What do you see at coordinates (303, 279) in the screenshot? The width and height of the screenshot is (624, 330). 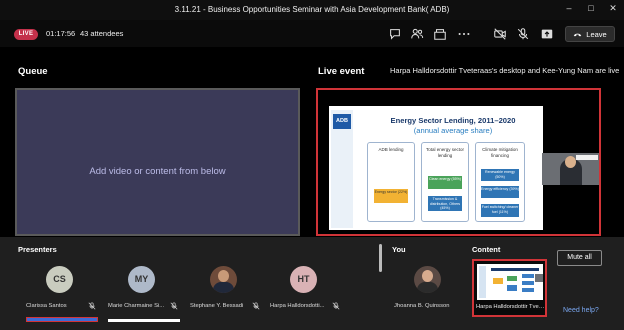 I see `avatar: HT` at bounding box center [303, 279].